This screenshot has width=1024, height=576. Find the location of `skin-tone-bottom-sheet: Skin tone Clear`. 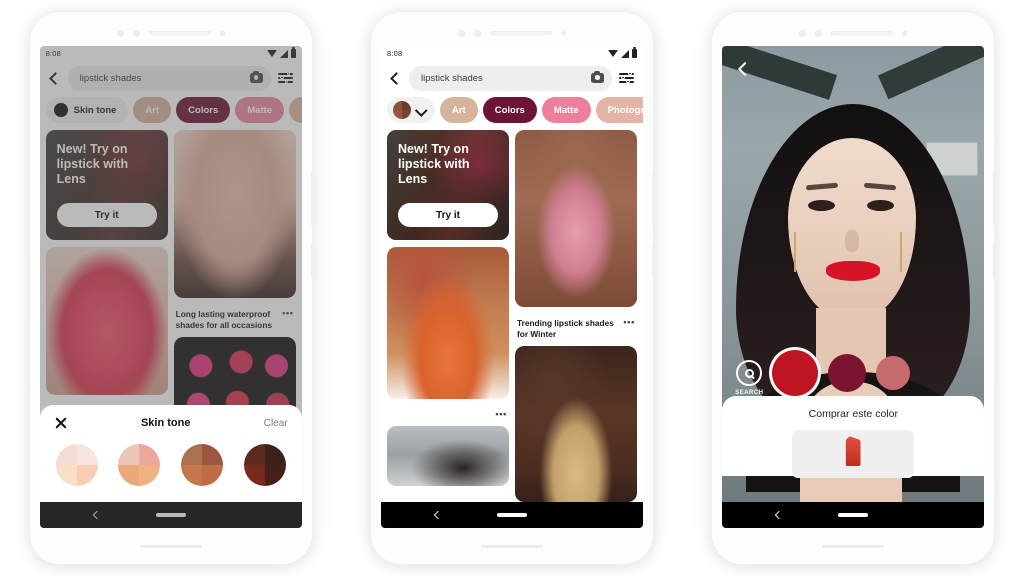

skin-tone-bottom-sheet: Skin tone Clear is located at coordinates (170, 453).